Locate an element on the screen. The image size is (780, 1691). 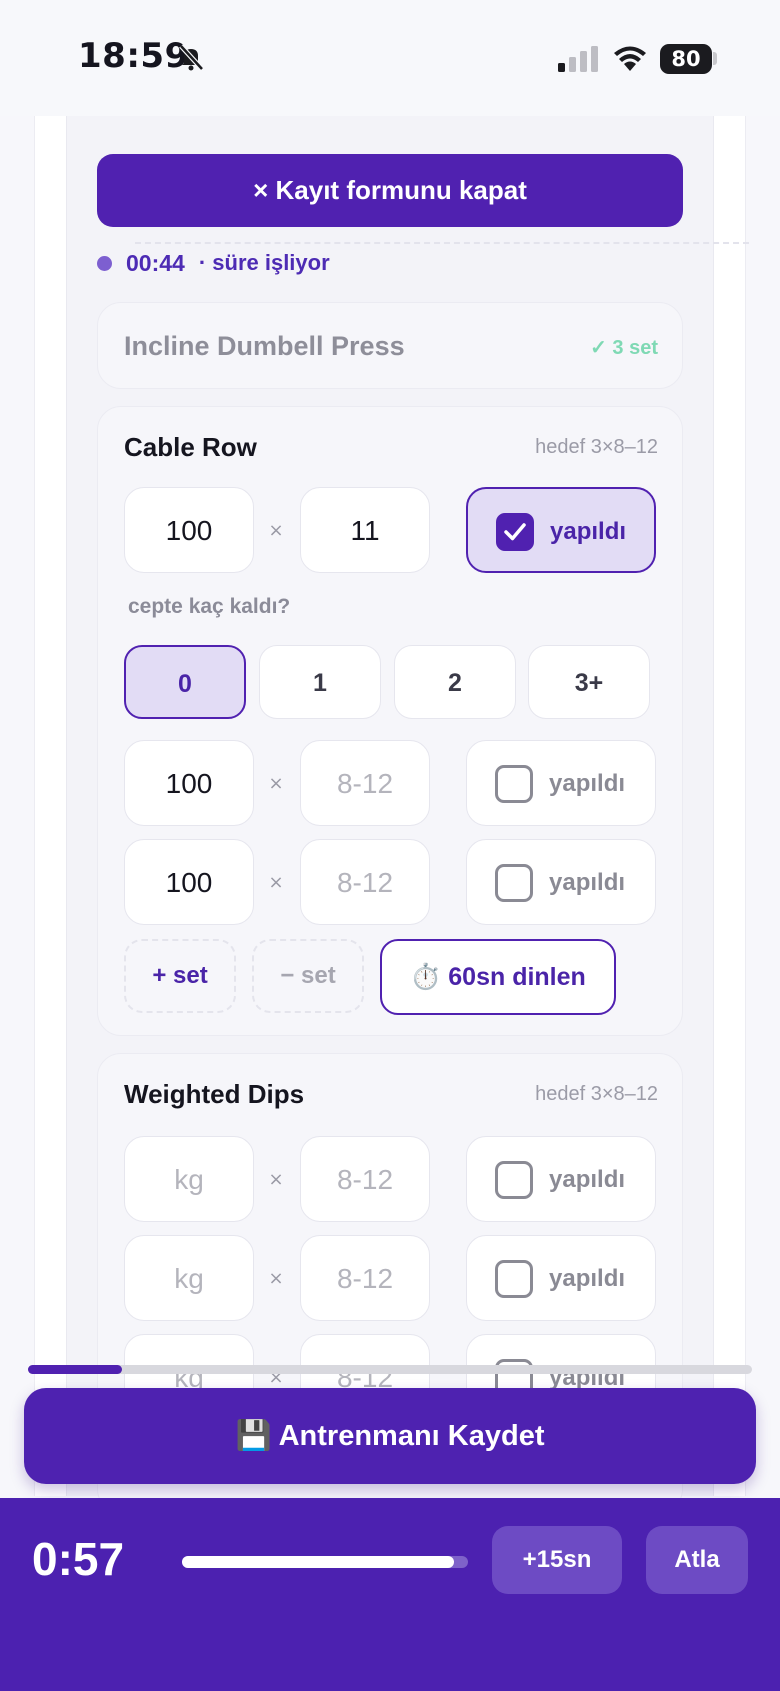
rir-option-3plus: 3+ is located at coordinates (589, 682).